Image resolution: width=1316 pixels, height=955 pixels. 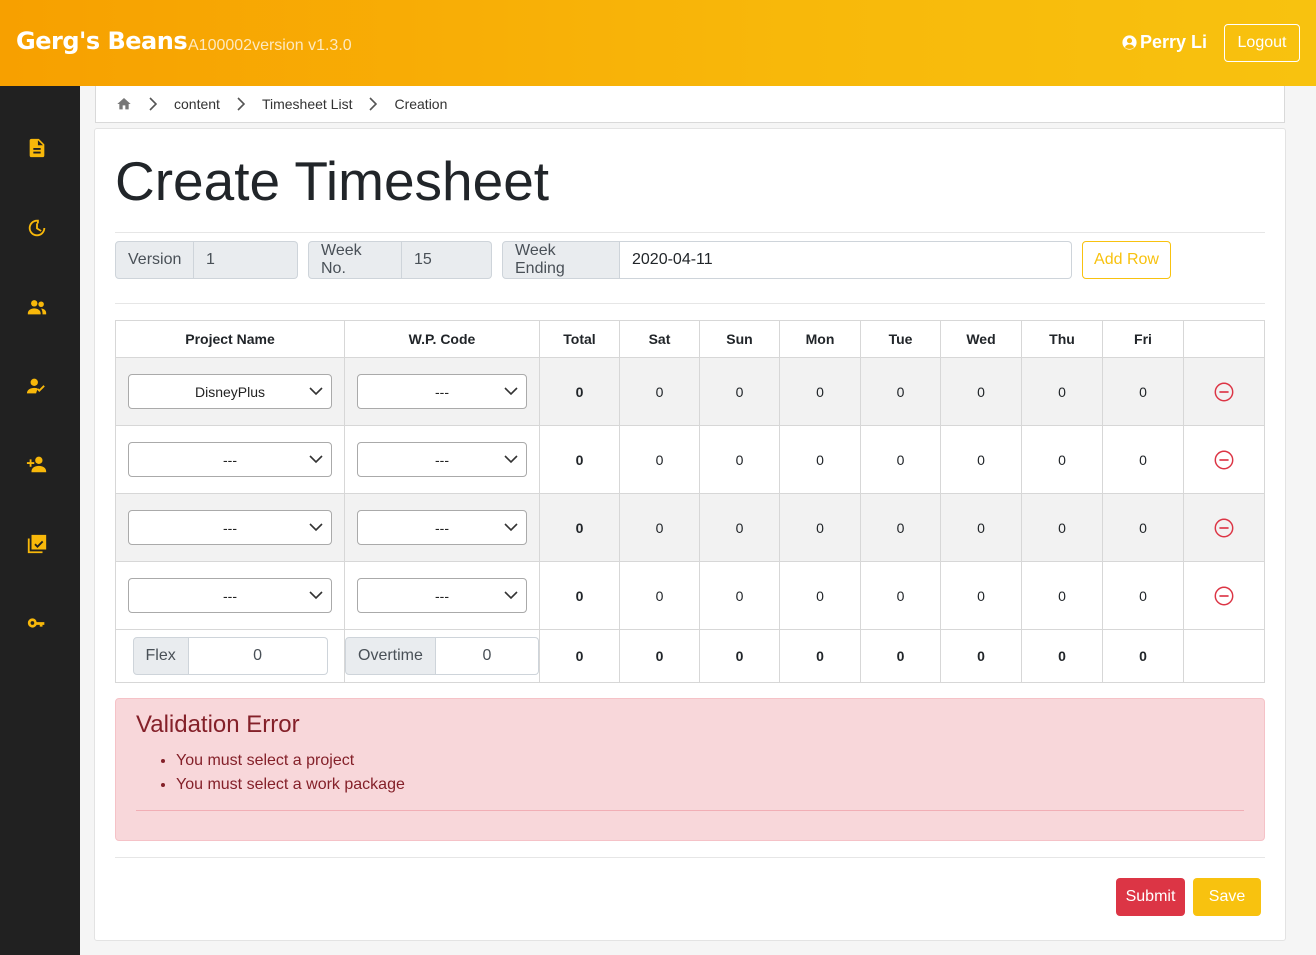 What do you see at coordinates (1143, 339) in the screenshot?
I see `column-header-fri: Fri` at bounding box center [1143, 339].